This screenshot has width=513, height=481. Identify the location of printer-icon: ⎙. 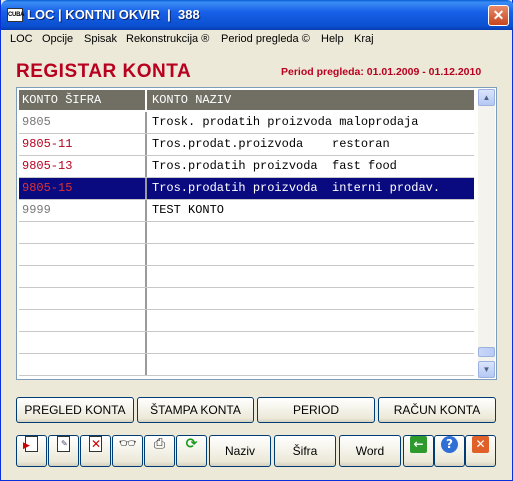
(159, 444).